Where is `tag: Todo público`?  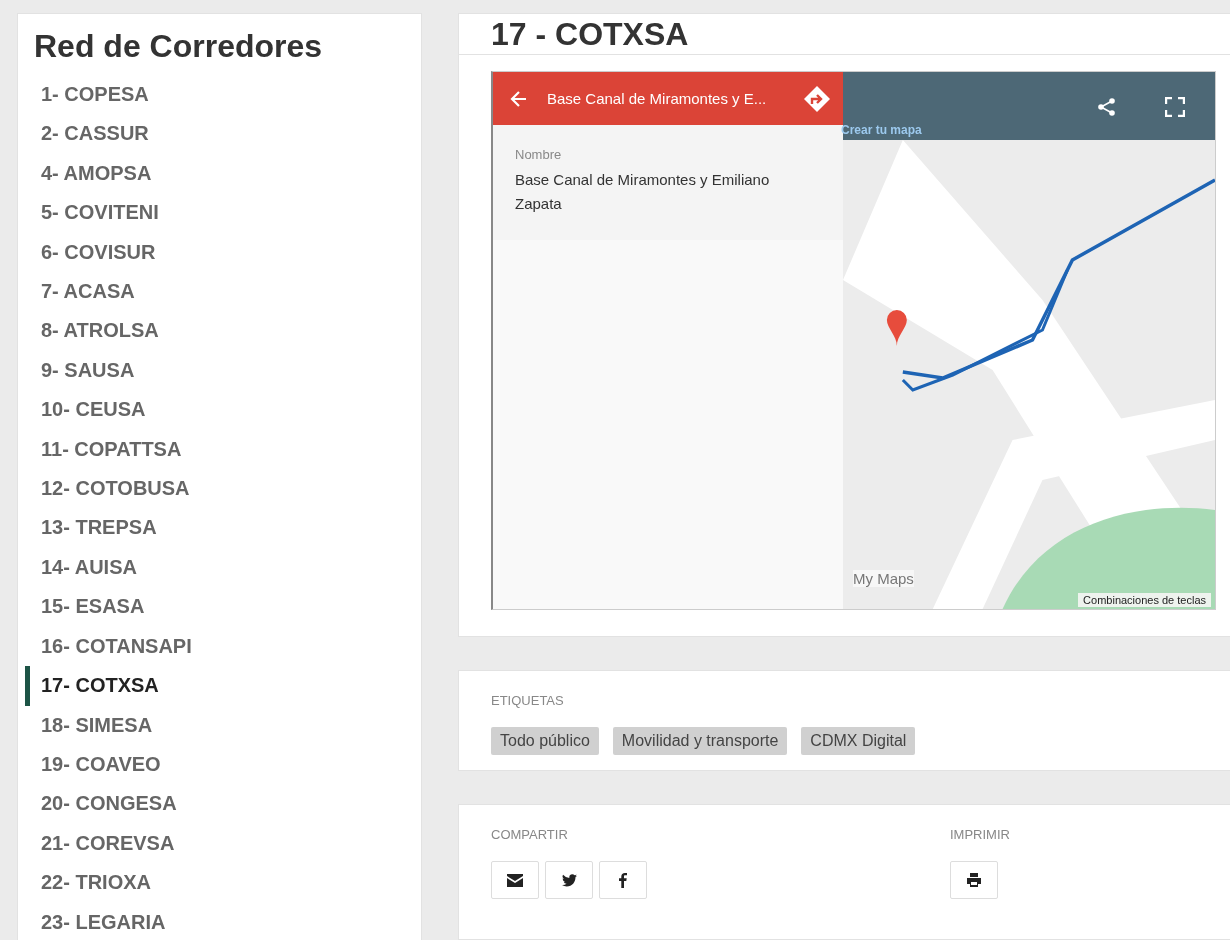
tag: Todo público is located at coordinates (545, 741).